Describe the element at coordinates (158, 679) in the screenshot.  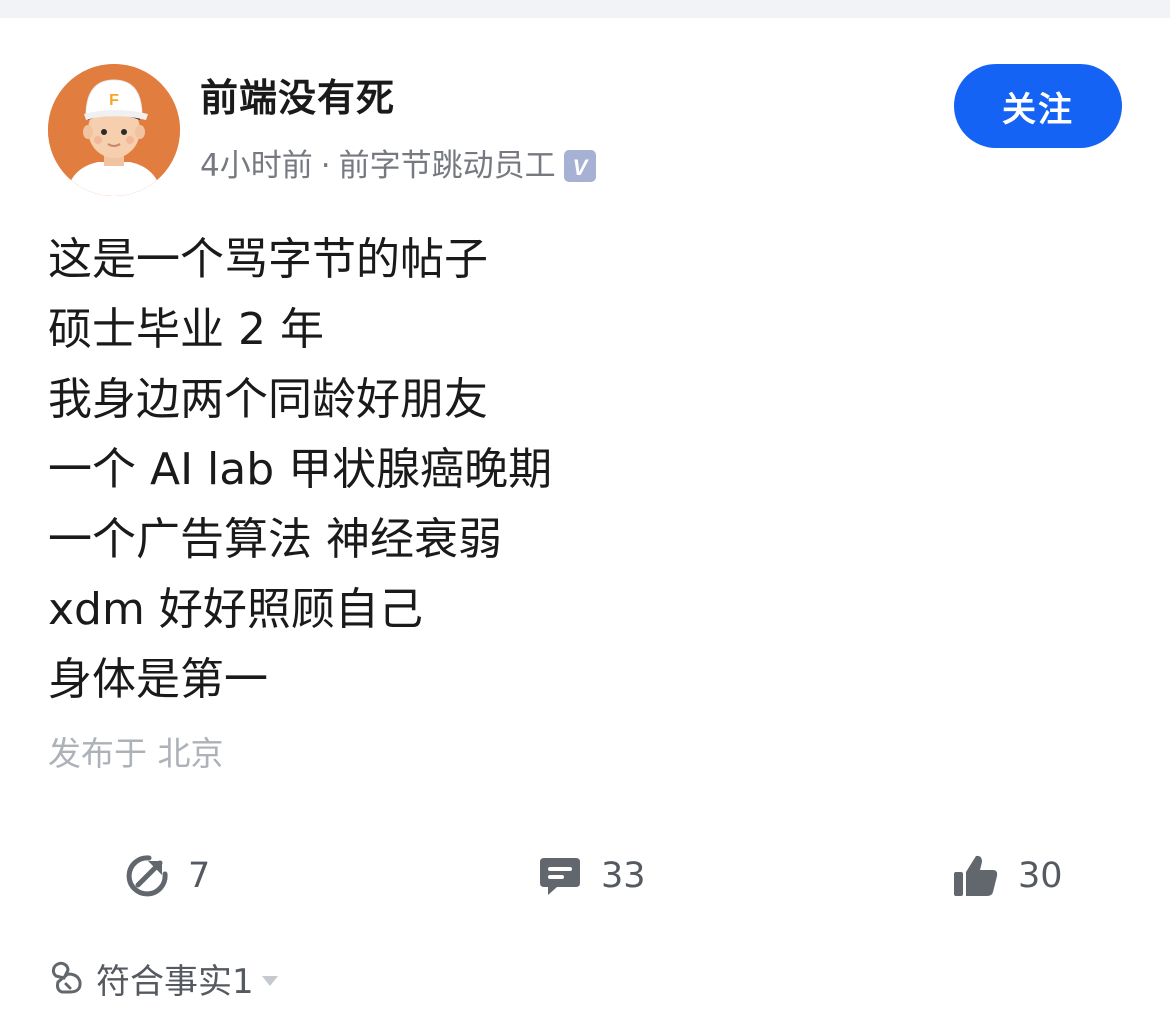
I see `content-line: 身体是第一` at that location.